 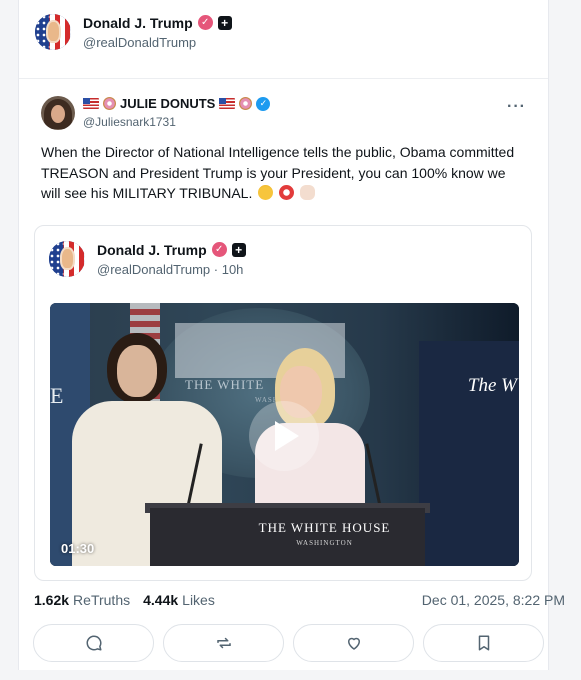 I want to click on retruth-icon, so click(x=223, y=643).